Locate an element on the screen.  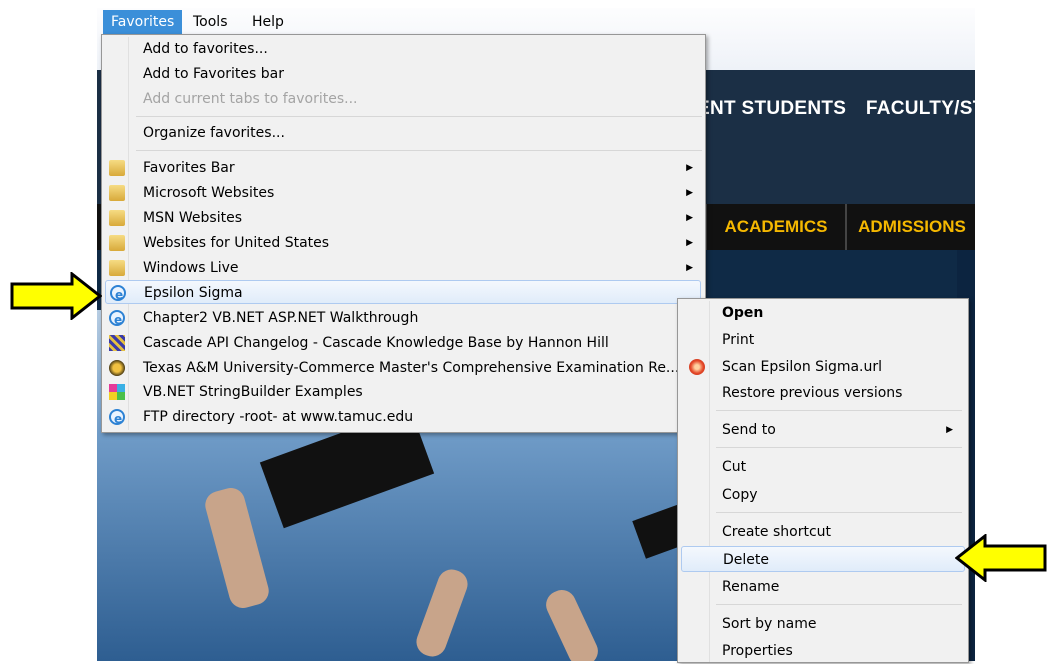
menu-tools: Tools is located at coordinates (210, 22).